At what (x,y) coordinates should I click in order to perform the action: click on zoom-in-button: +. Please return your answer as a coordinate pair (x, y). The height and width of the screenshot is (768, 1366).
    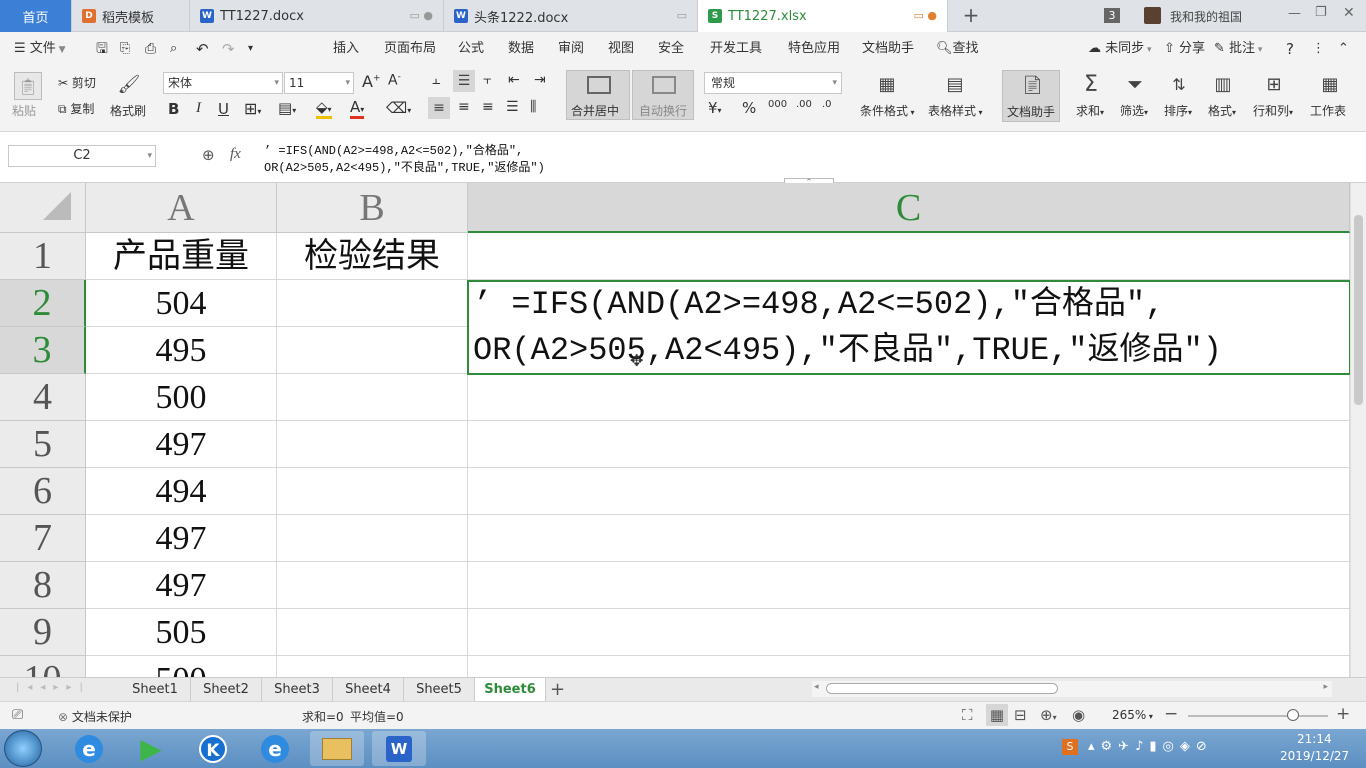
    Looking at the image, I should click on (1343, 714).